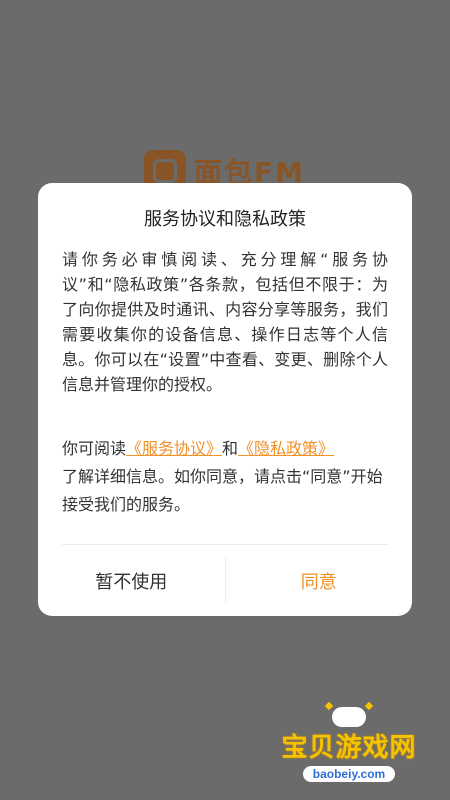 This screenshot has width=450, height=800. I want to click on service-agreement-link: 《服务协议》, so click(174, 448).